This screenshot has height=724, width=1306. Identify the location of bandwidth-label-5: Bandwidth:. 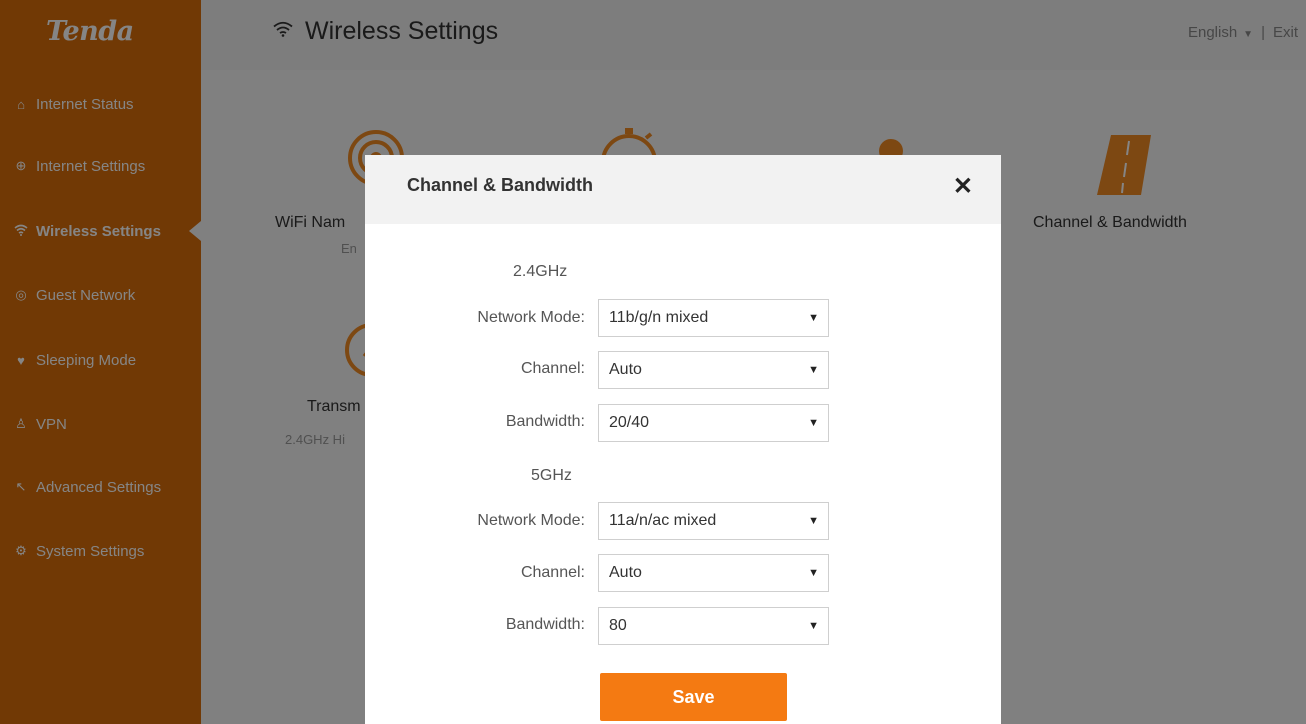
(545, 624).